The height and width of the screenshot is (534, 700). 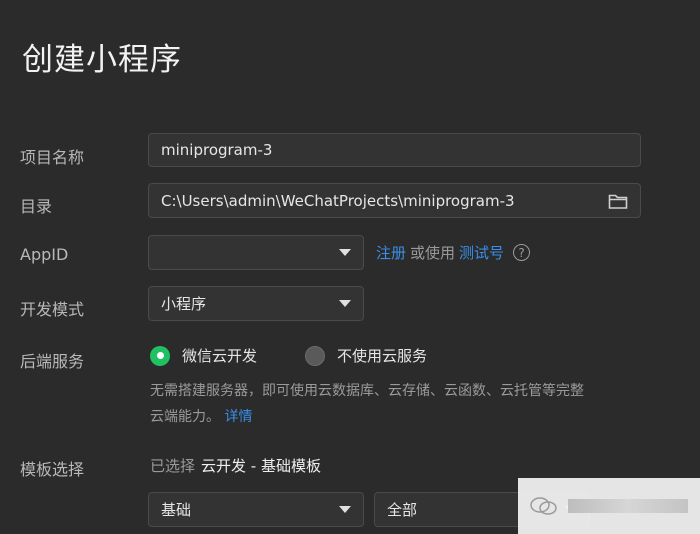 What do you see at coordinates (256, 509) in the screenshot?
I see `template-category-select: 基础` at bounding box center [256, 509].